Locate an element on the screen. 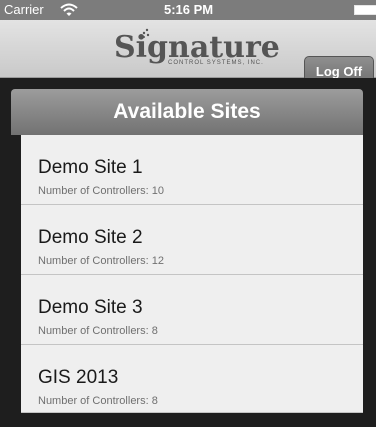 This screenshot has height=427, width=376. page-title: Available Sites is located at coordinates (187, 112).